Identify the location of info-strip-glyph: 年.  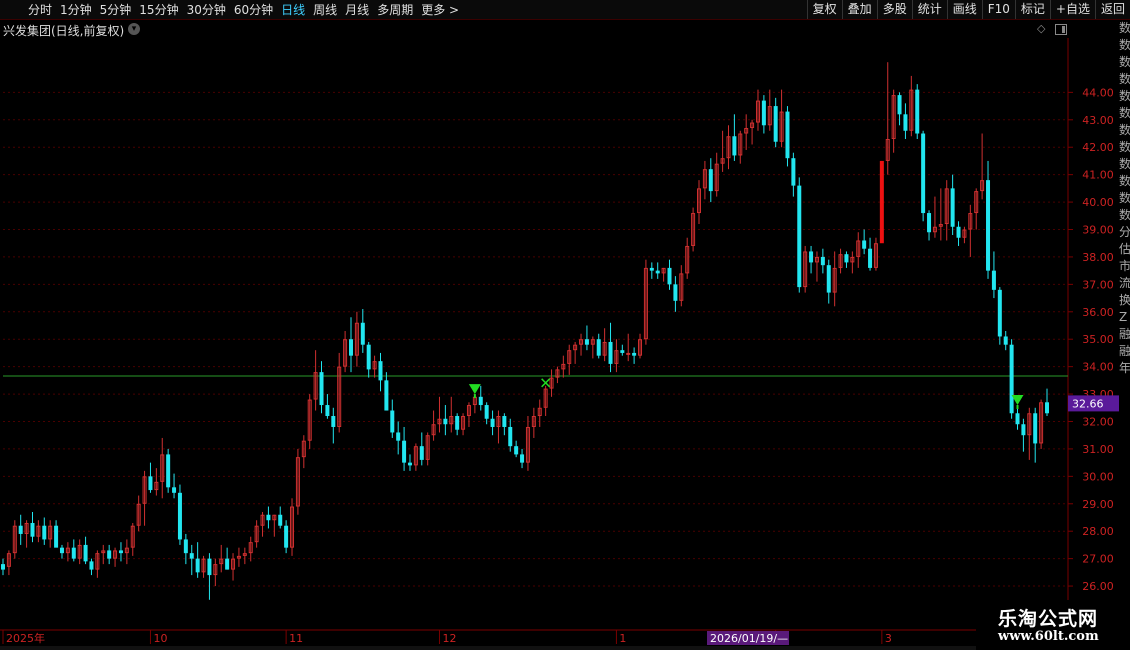
(1124, 368).